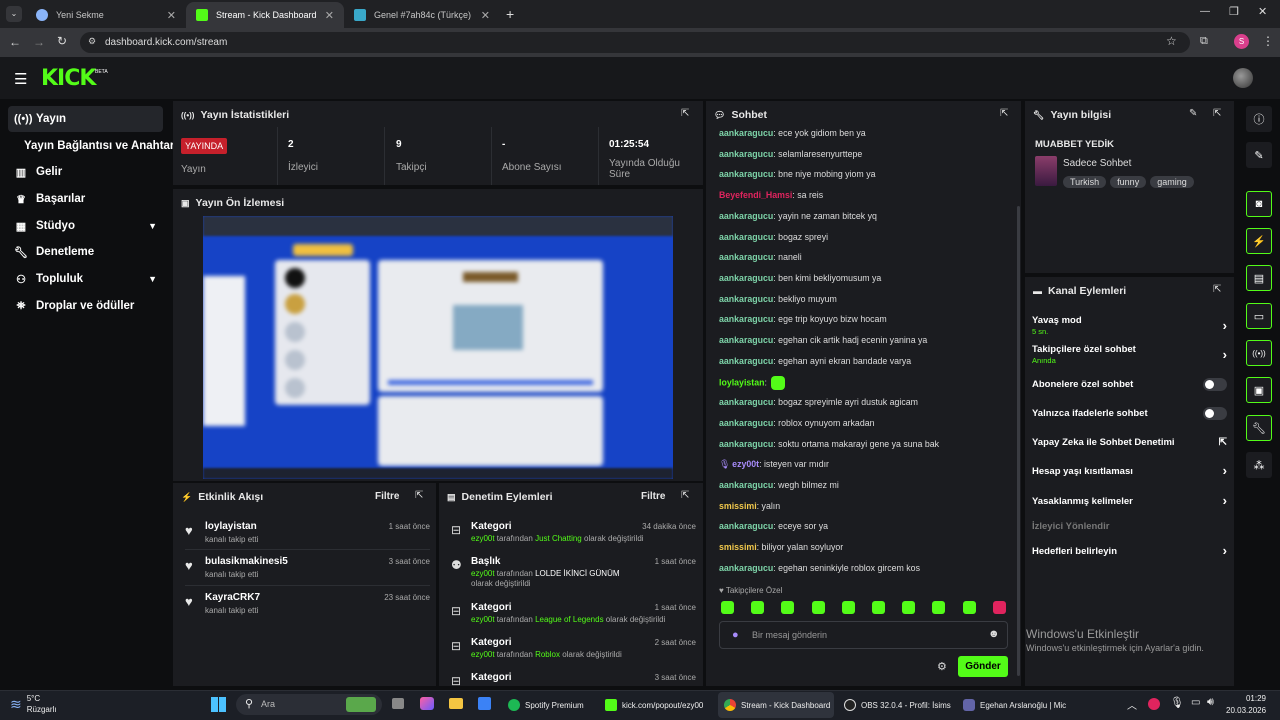 Image resolution: width=1280 pixels, height=720 pixels. What do you see at coordinates (62, 41) in the screenshot?
I see `reload-icon: ↻` at bounding box center [62, 41].